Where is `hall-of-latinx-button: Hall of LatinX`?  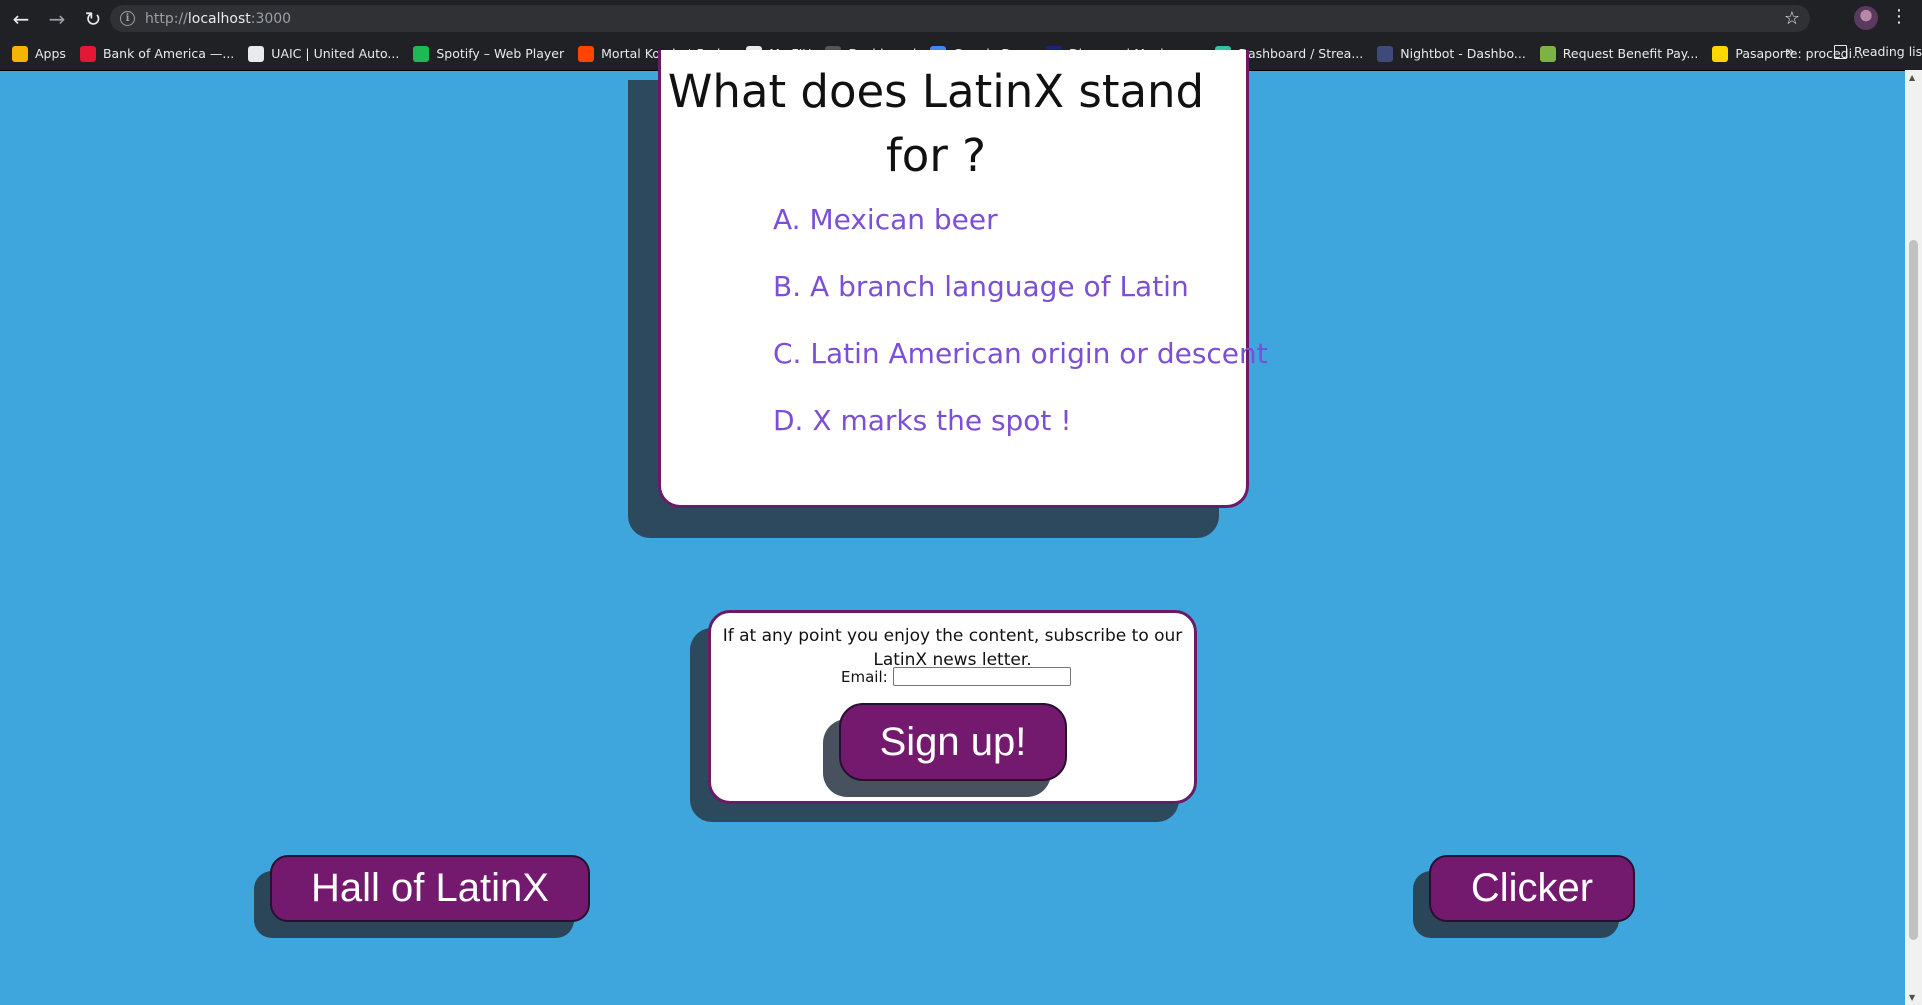
hall-of-latinx-button: Hall of LatinX is located at coordinates (430, 888).